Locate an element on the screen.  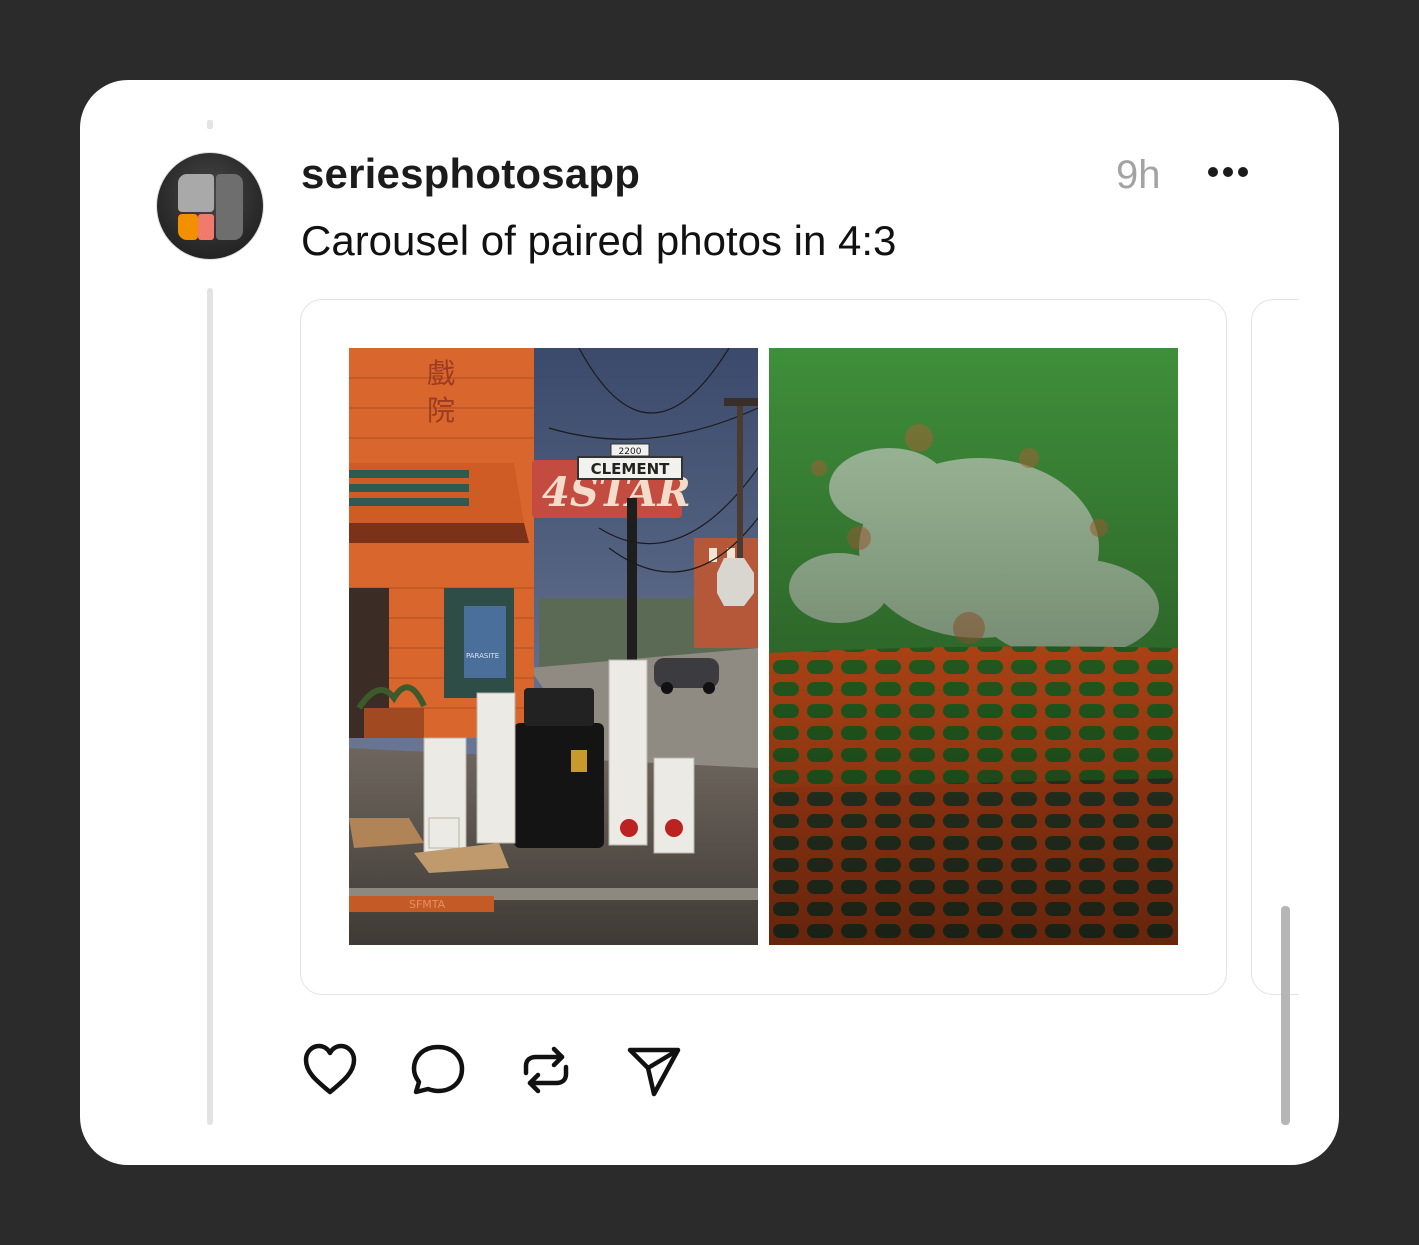
thread-line-top is located at coordinates (210, 124).